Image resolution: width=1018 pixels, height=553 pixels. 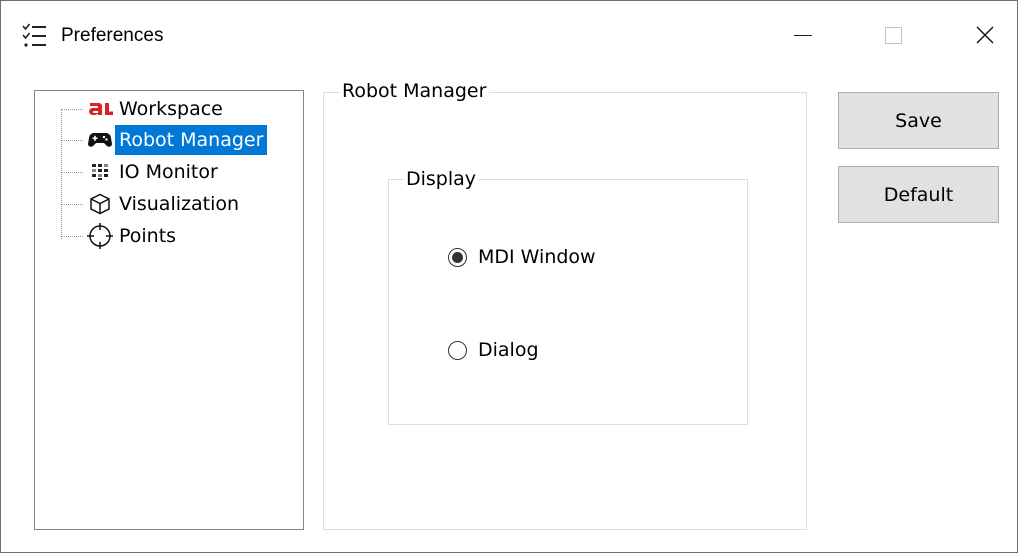 I want to click on close-icon, so click(x=985, y=35).